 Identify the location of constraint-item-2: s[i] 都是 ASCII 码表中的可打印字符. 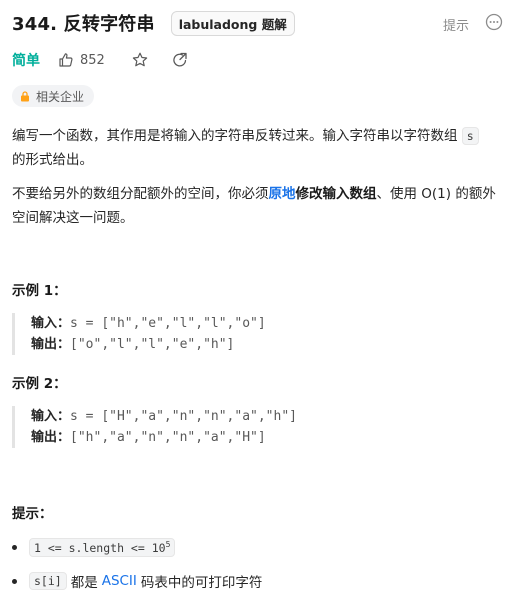
(137, 581).